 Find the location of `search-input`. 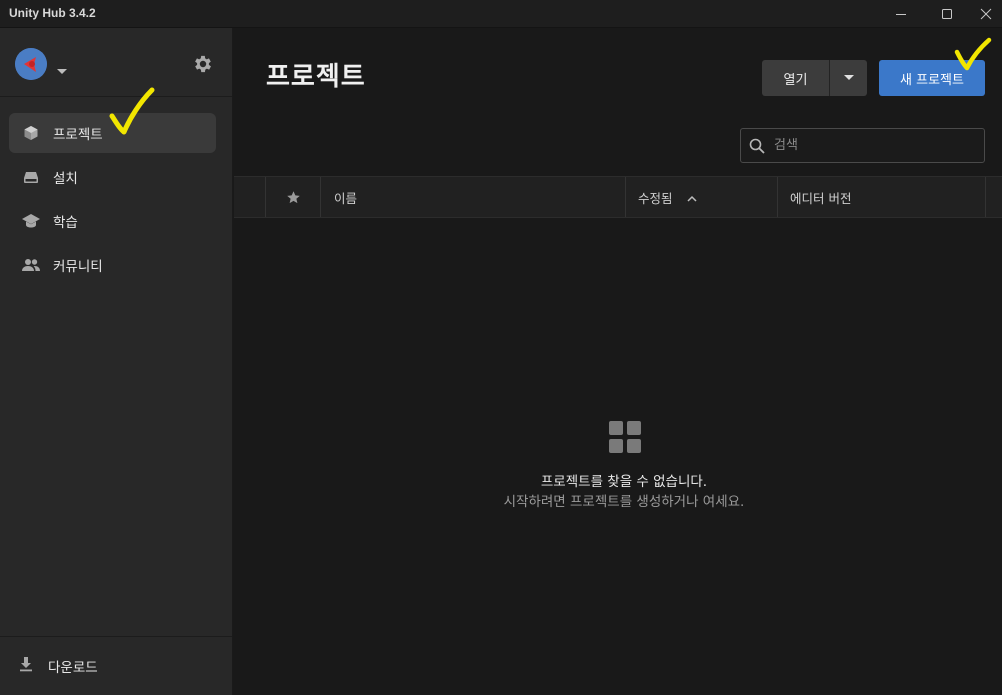

search-input is located at coordinates (874, 145).